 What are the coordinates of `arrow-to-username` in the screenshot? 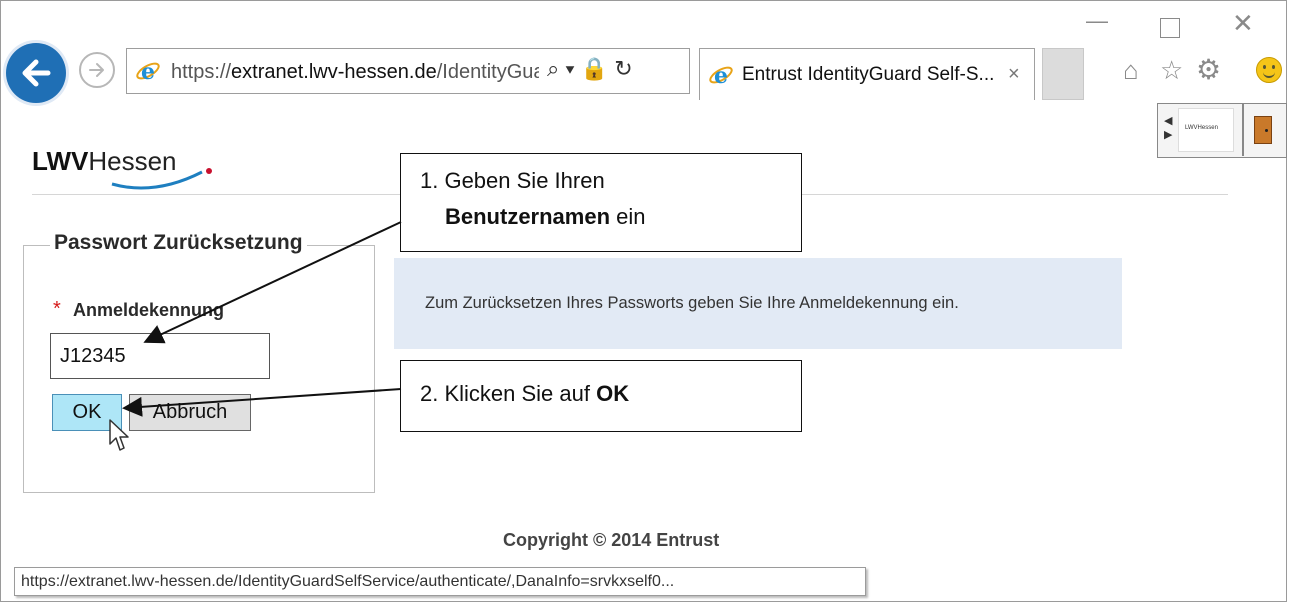 It's located at (272, 282).